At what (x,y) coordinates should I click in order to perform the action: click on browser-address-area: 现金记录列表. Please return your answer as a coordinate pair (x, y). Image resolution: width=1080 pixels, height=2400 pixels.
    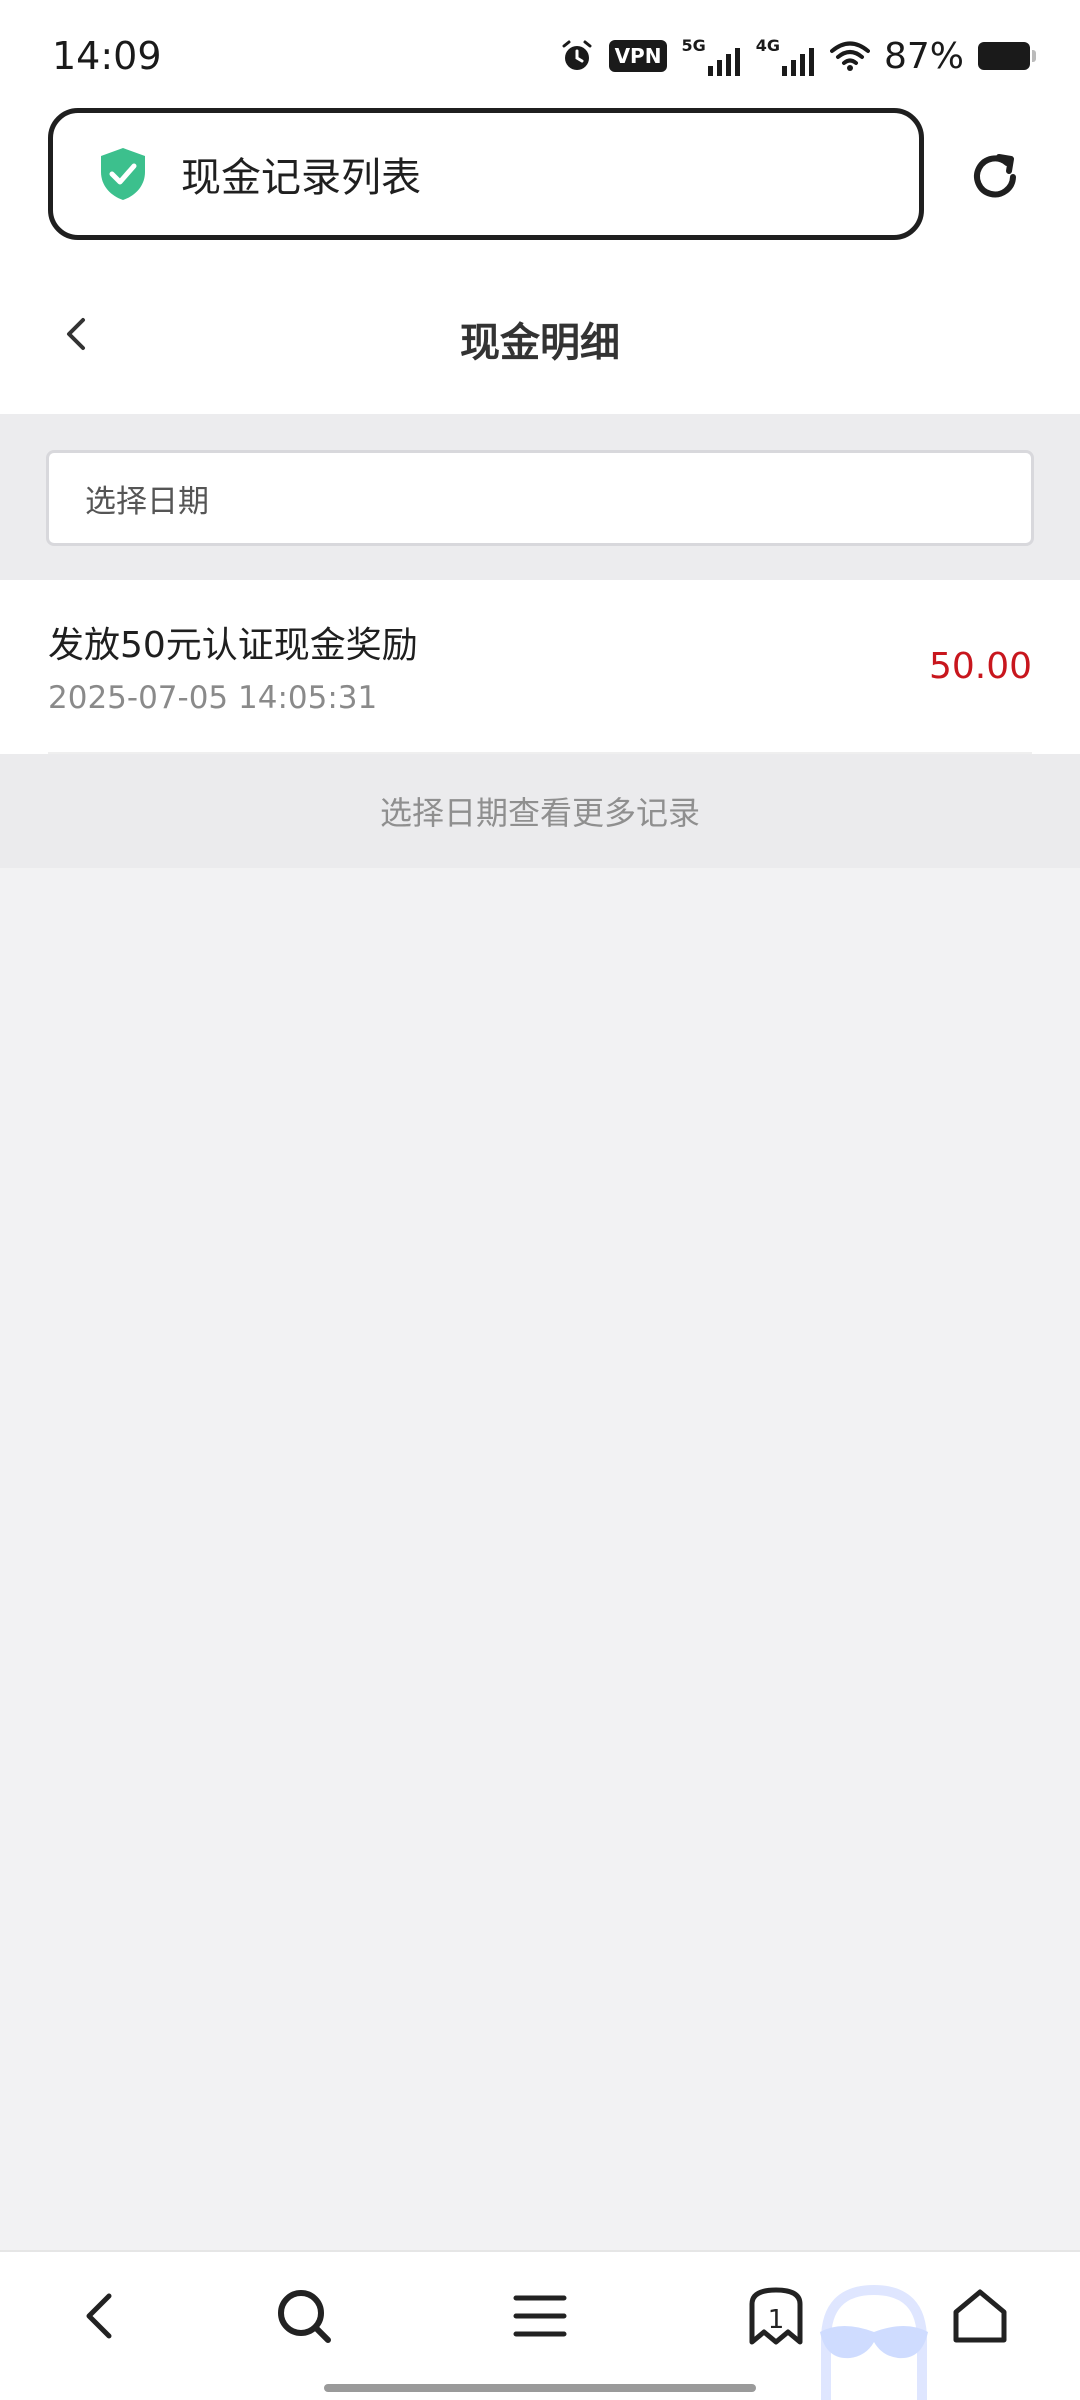
    Looking at the image, I should click on (540, 179).